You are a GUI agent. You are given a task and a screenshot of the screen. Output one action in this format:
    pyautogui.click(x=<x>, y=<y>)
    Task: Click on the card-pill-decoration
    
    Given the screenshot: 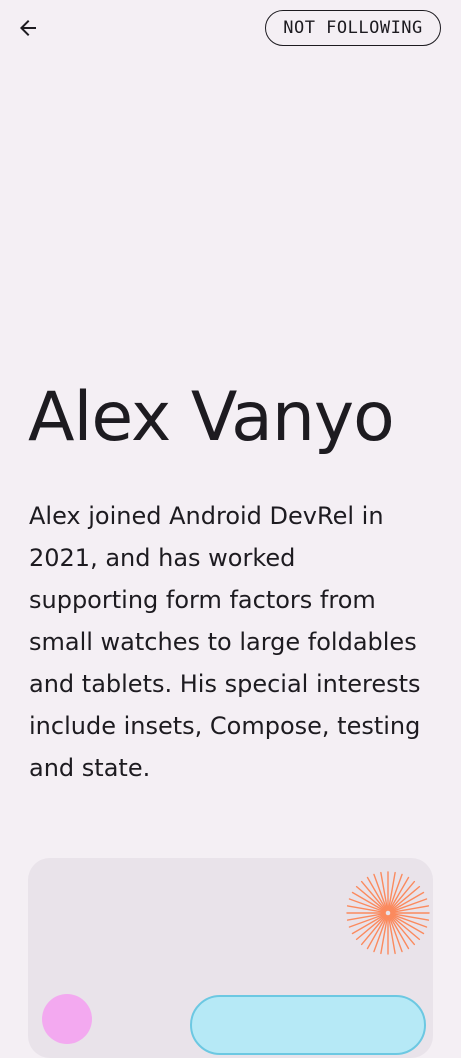 What is the action you would take?
    pyautogui.click(x=308, y=1025)
    